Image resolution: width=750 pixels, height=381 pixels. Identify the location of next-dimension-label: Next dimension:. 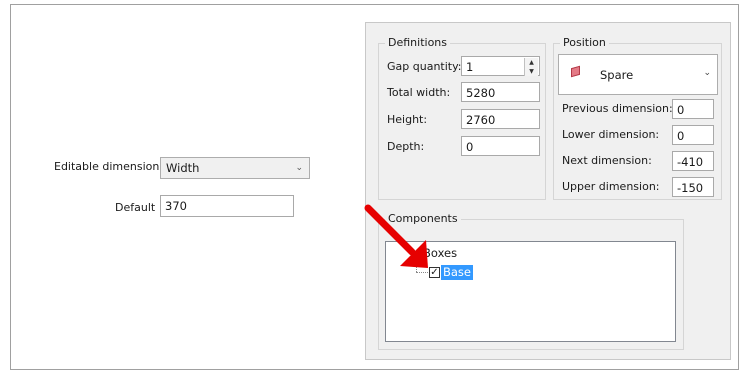
(607, 160).